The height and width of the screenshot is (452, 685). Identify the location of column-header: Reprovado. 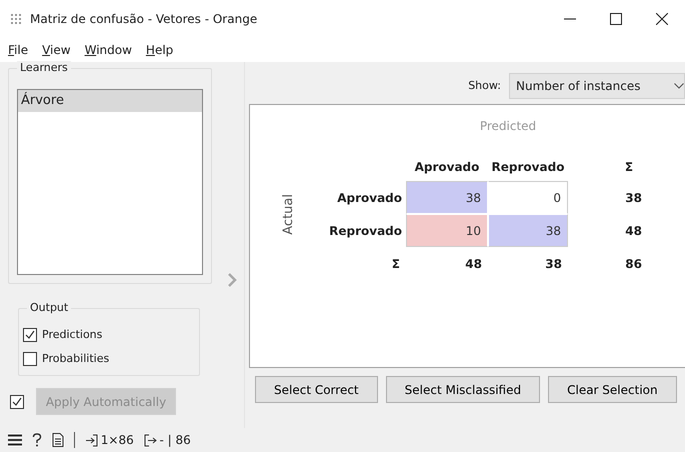
(528, 167).